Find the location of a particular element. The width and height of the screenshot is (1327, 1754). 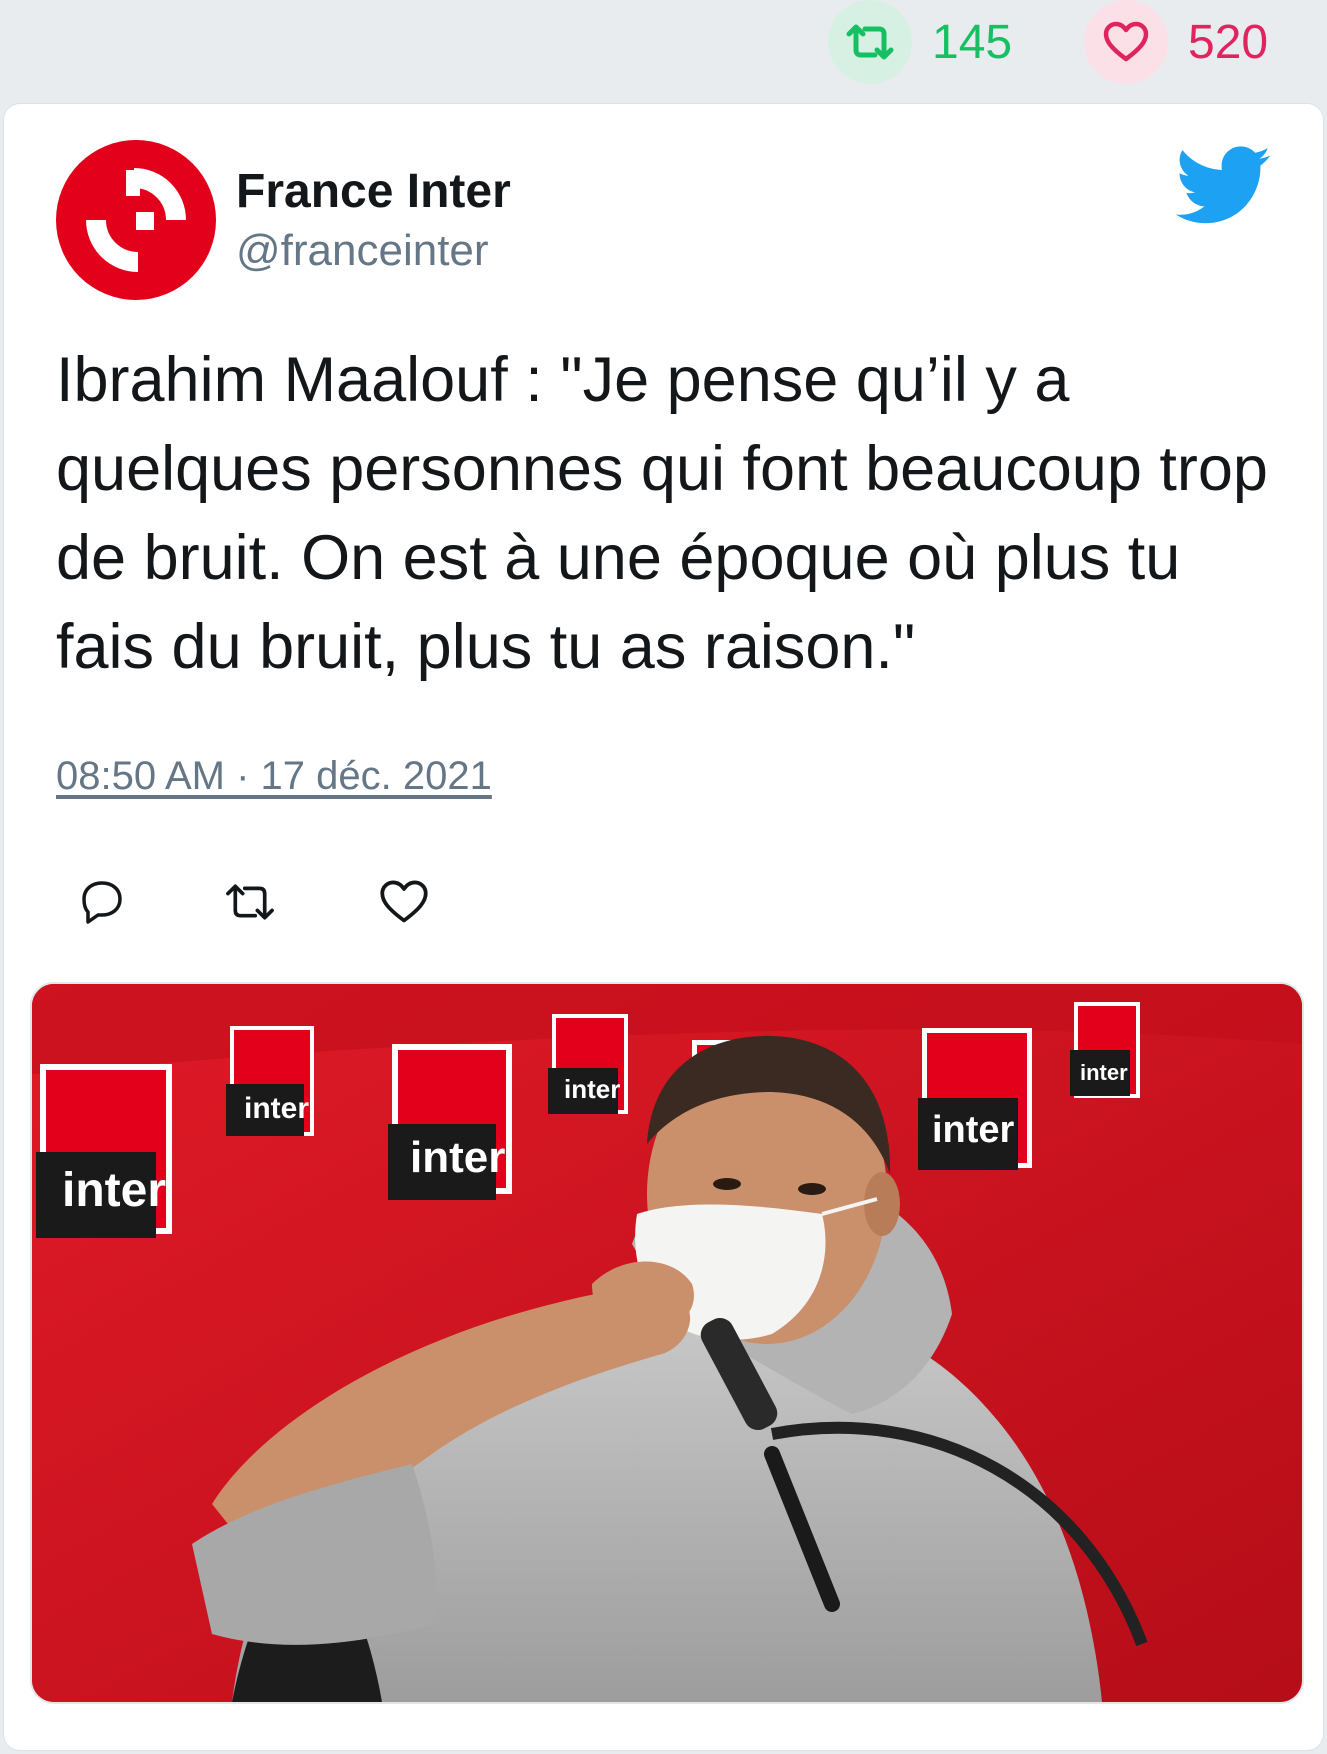

like-stat: 520 is located at coordinates (1176, 42).